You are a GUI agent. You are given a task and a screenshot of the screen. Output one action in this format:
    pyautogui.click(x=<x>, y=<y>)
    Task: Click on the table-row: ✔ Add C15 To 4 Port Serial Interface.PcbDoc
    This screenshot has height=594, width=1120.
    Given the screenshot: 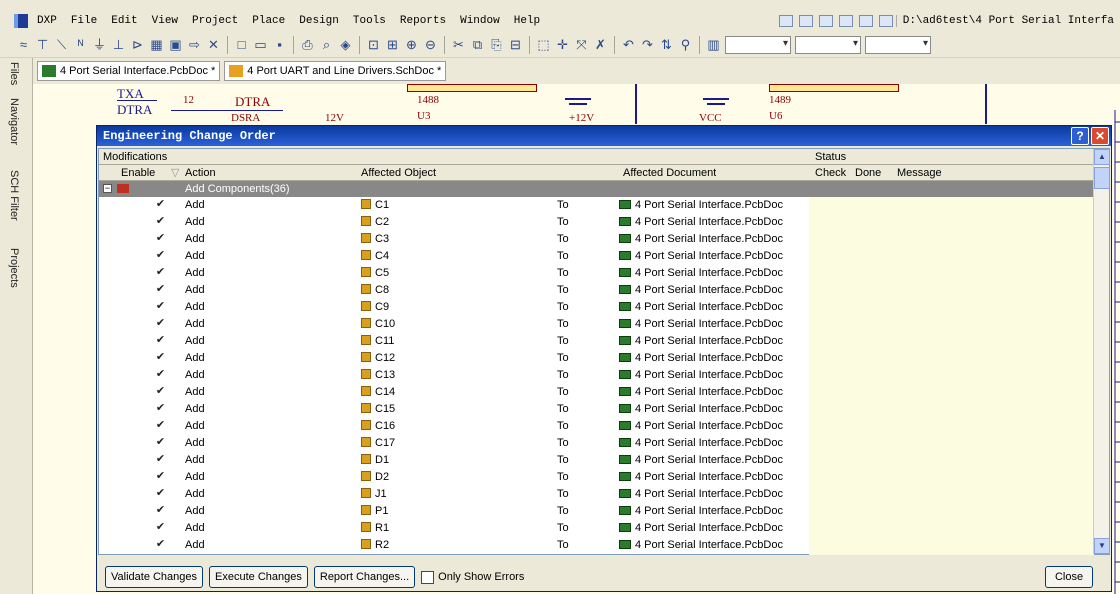 What is the action you would take?
    pyautogui.click(x=596, y=409)
    